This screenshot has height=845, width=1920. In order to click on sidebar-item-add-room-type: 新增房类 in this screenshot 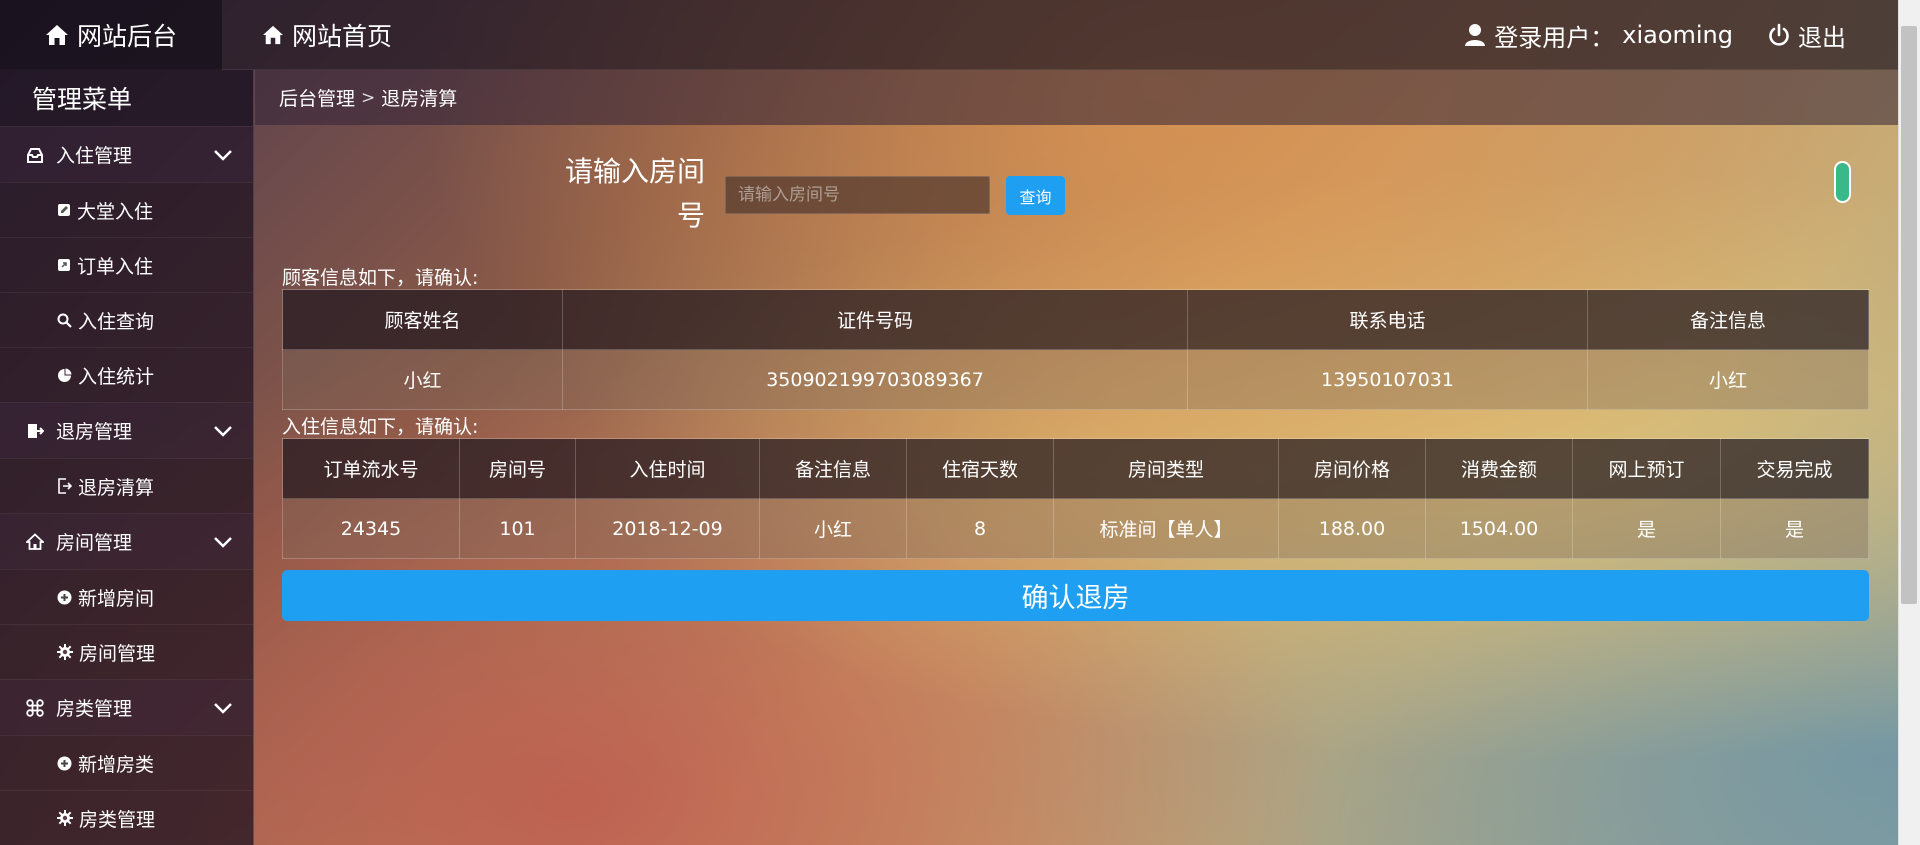, I will do `click(126, 762)`.